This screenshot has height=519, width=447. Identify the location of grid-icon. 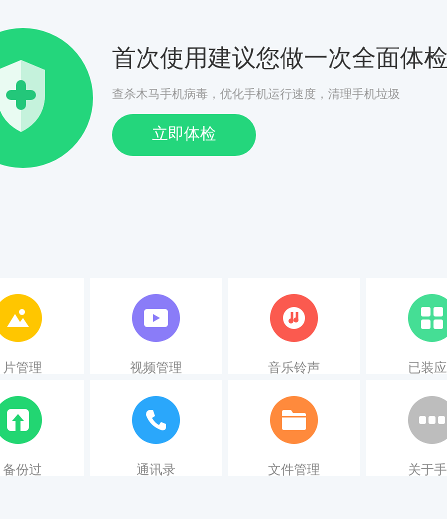
(432, 318).